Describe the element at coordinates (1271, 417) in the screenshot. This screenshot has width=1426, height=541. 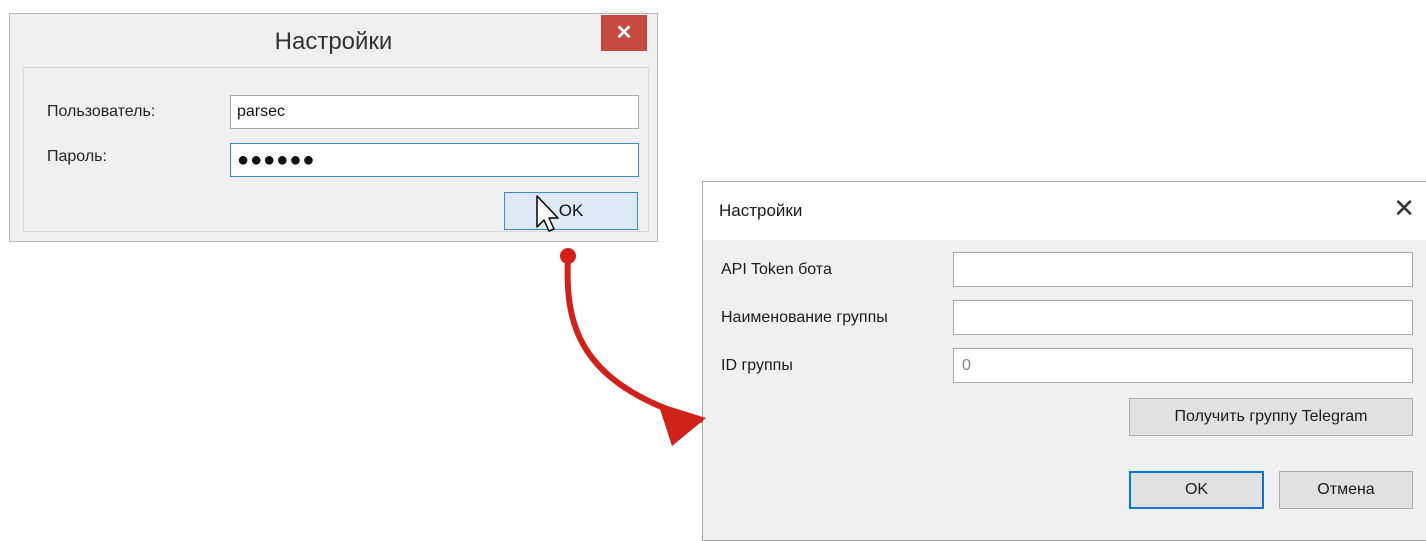
I see `get-telegram-group-button: Получить группу Telegram` at that location.